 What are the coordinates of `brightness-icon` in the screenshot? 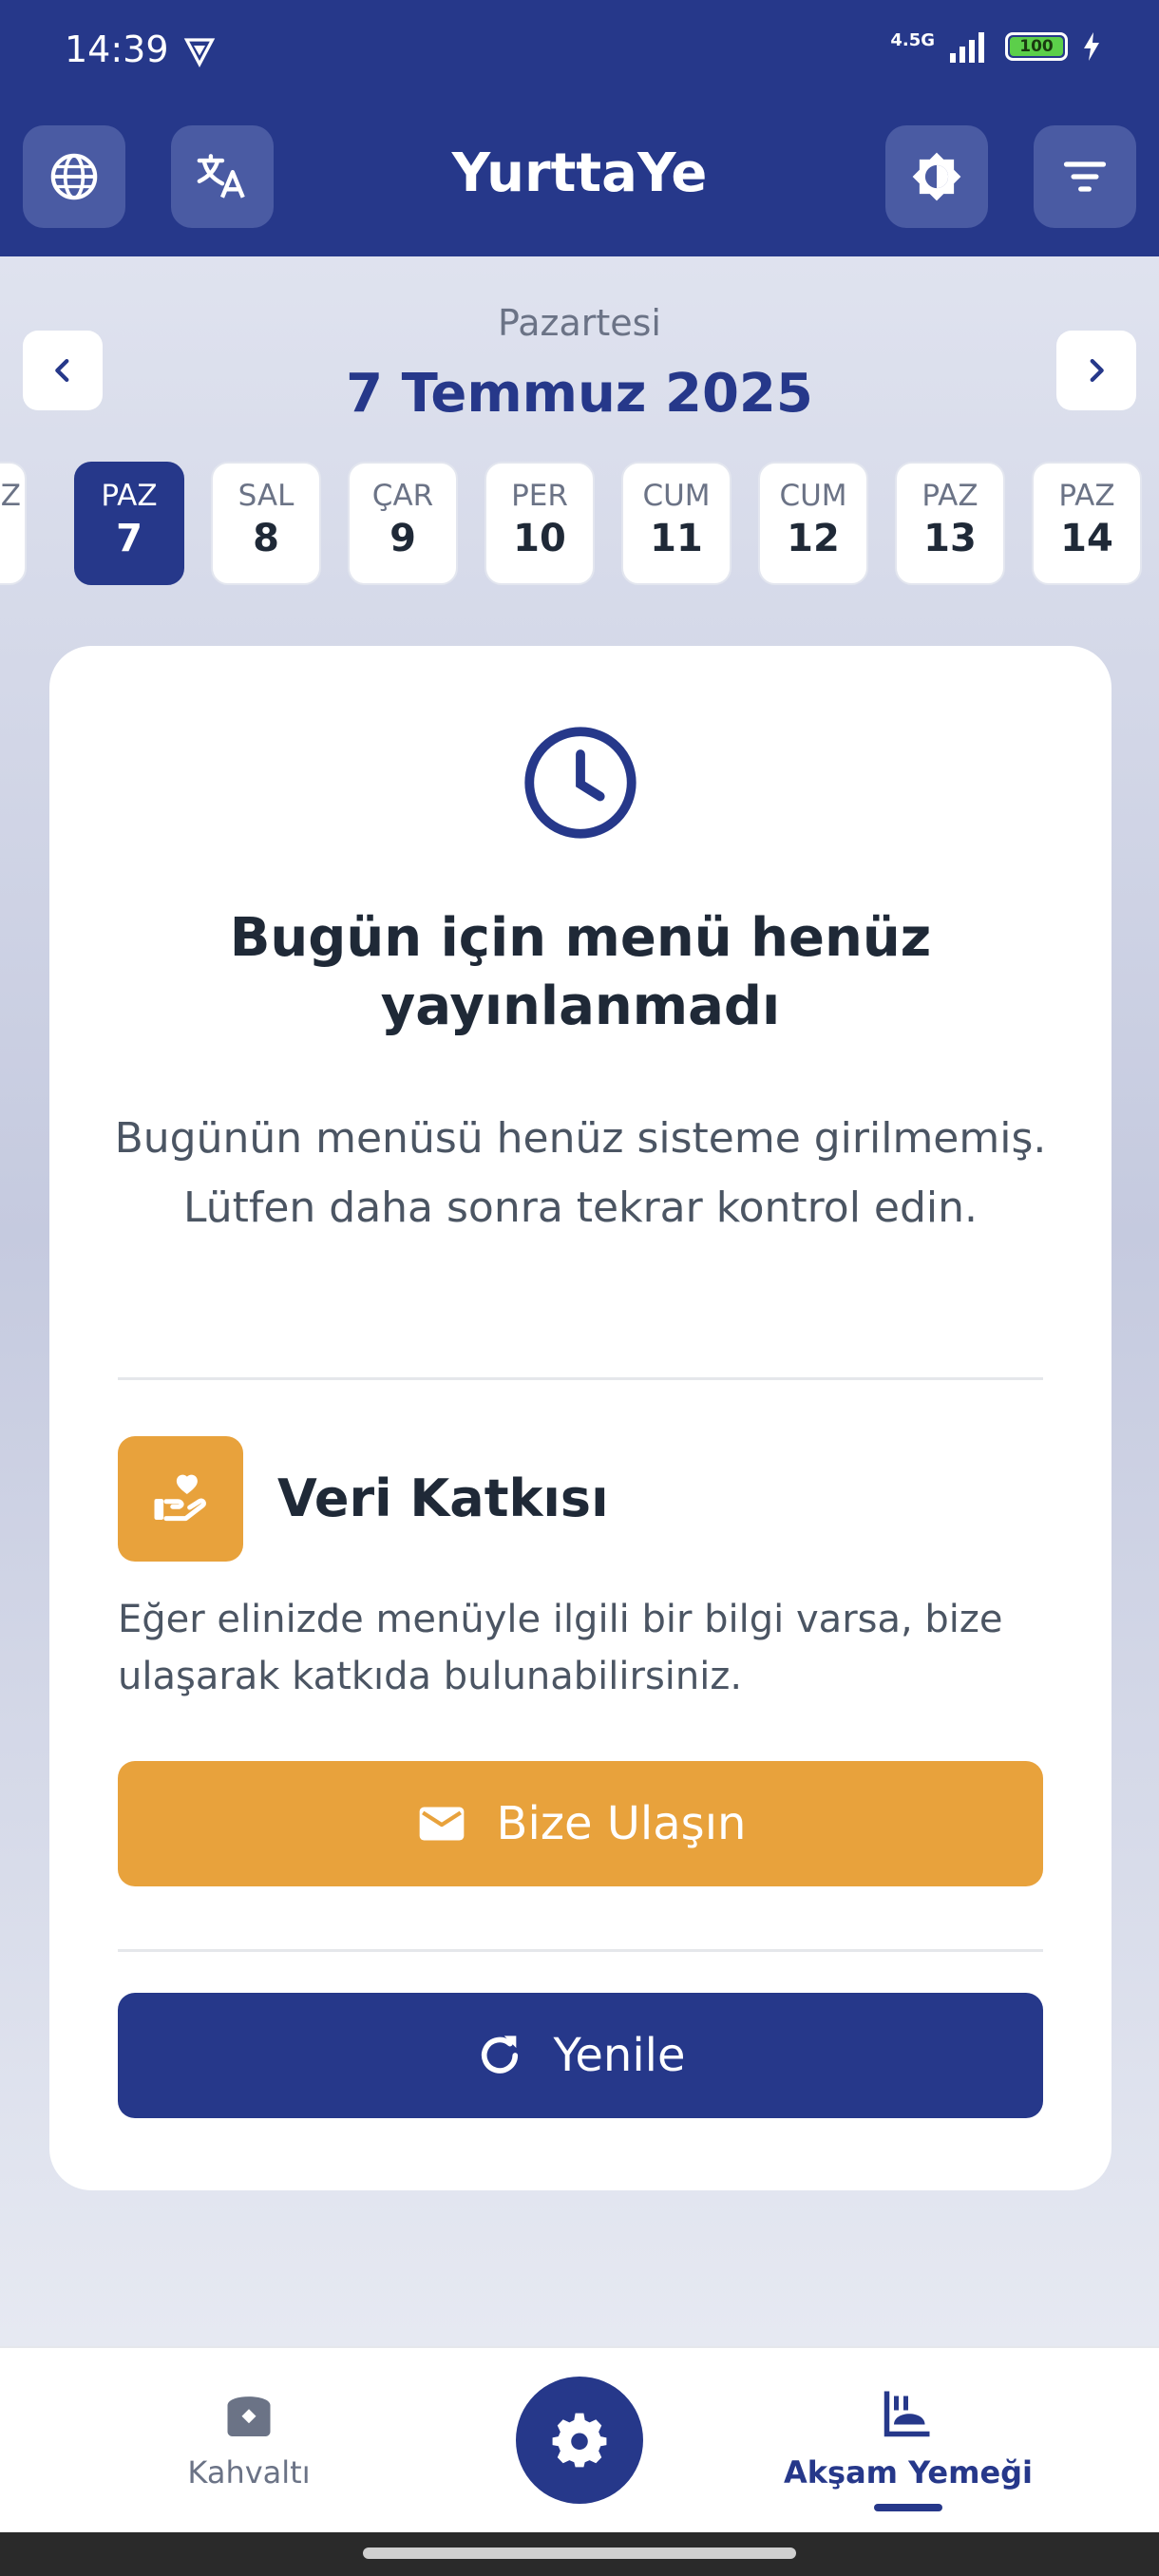 It's located at (936, 176).